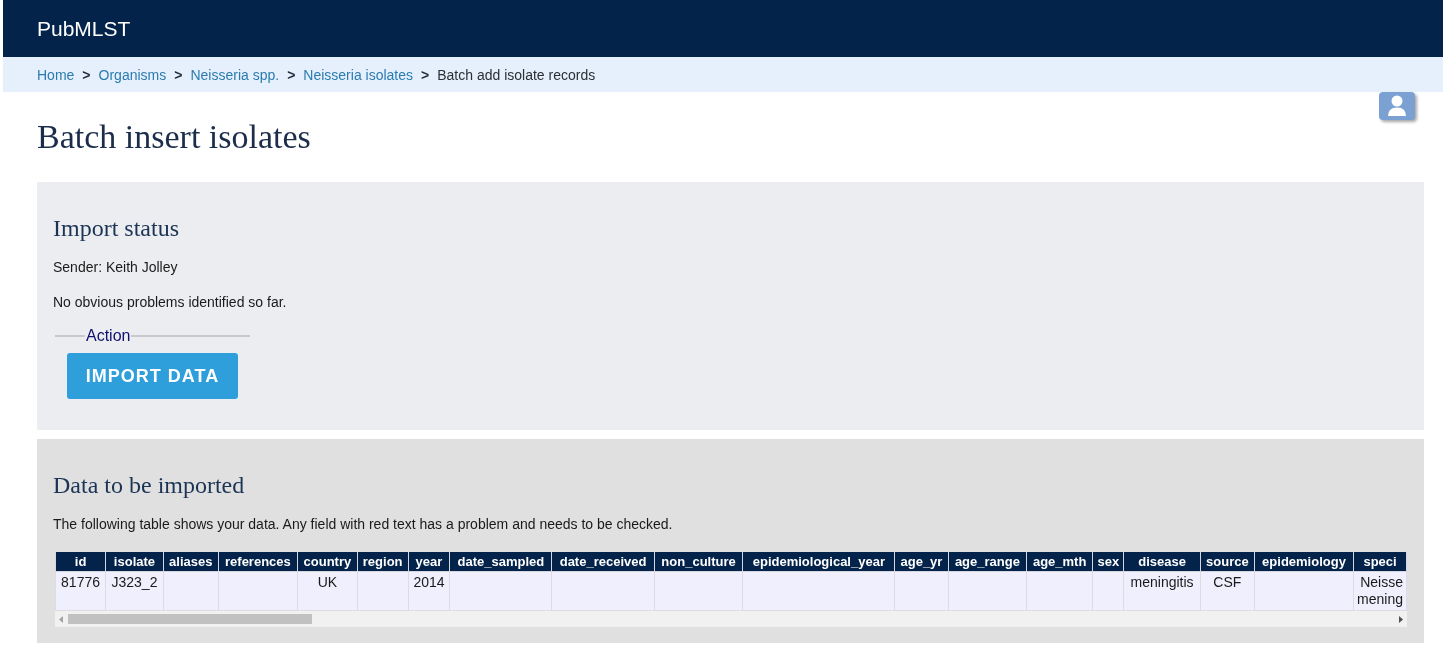  Describe the element at coordinates (1397, 106) in the screenshot. I see `user-icon` at that location.